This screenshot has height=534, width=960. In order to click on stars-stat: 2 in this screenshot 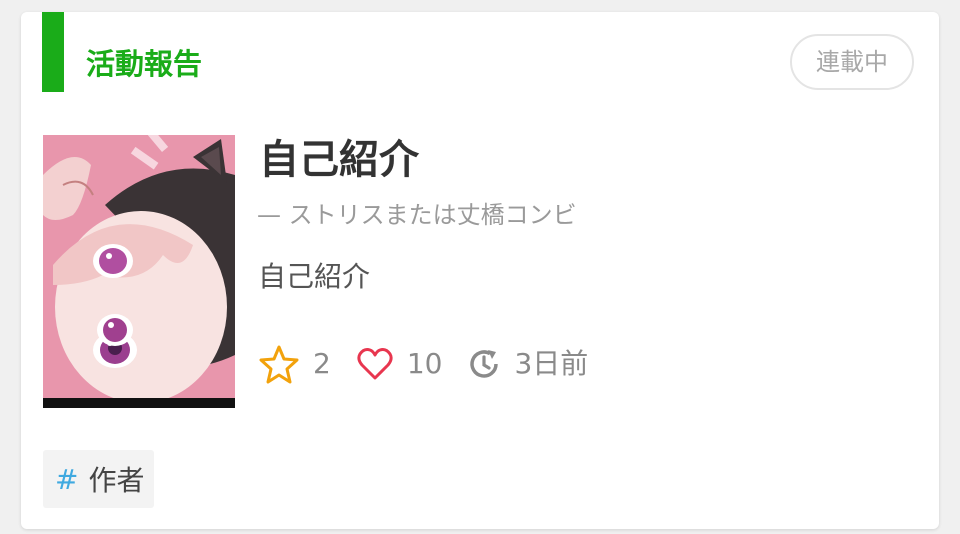, I will do `click(295, 364)`.